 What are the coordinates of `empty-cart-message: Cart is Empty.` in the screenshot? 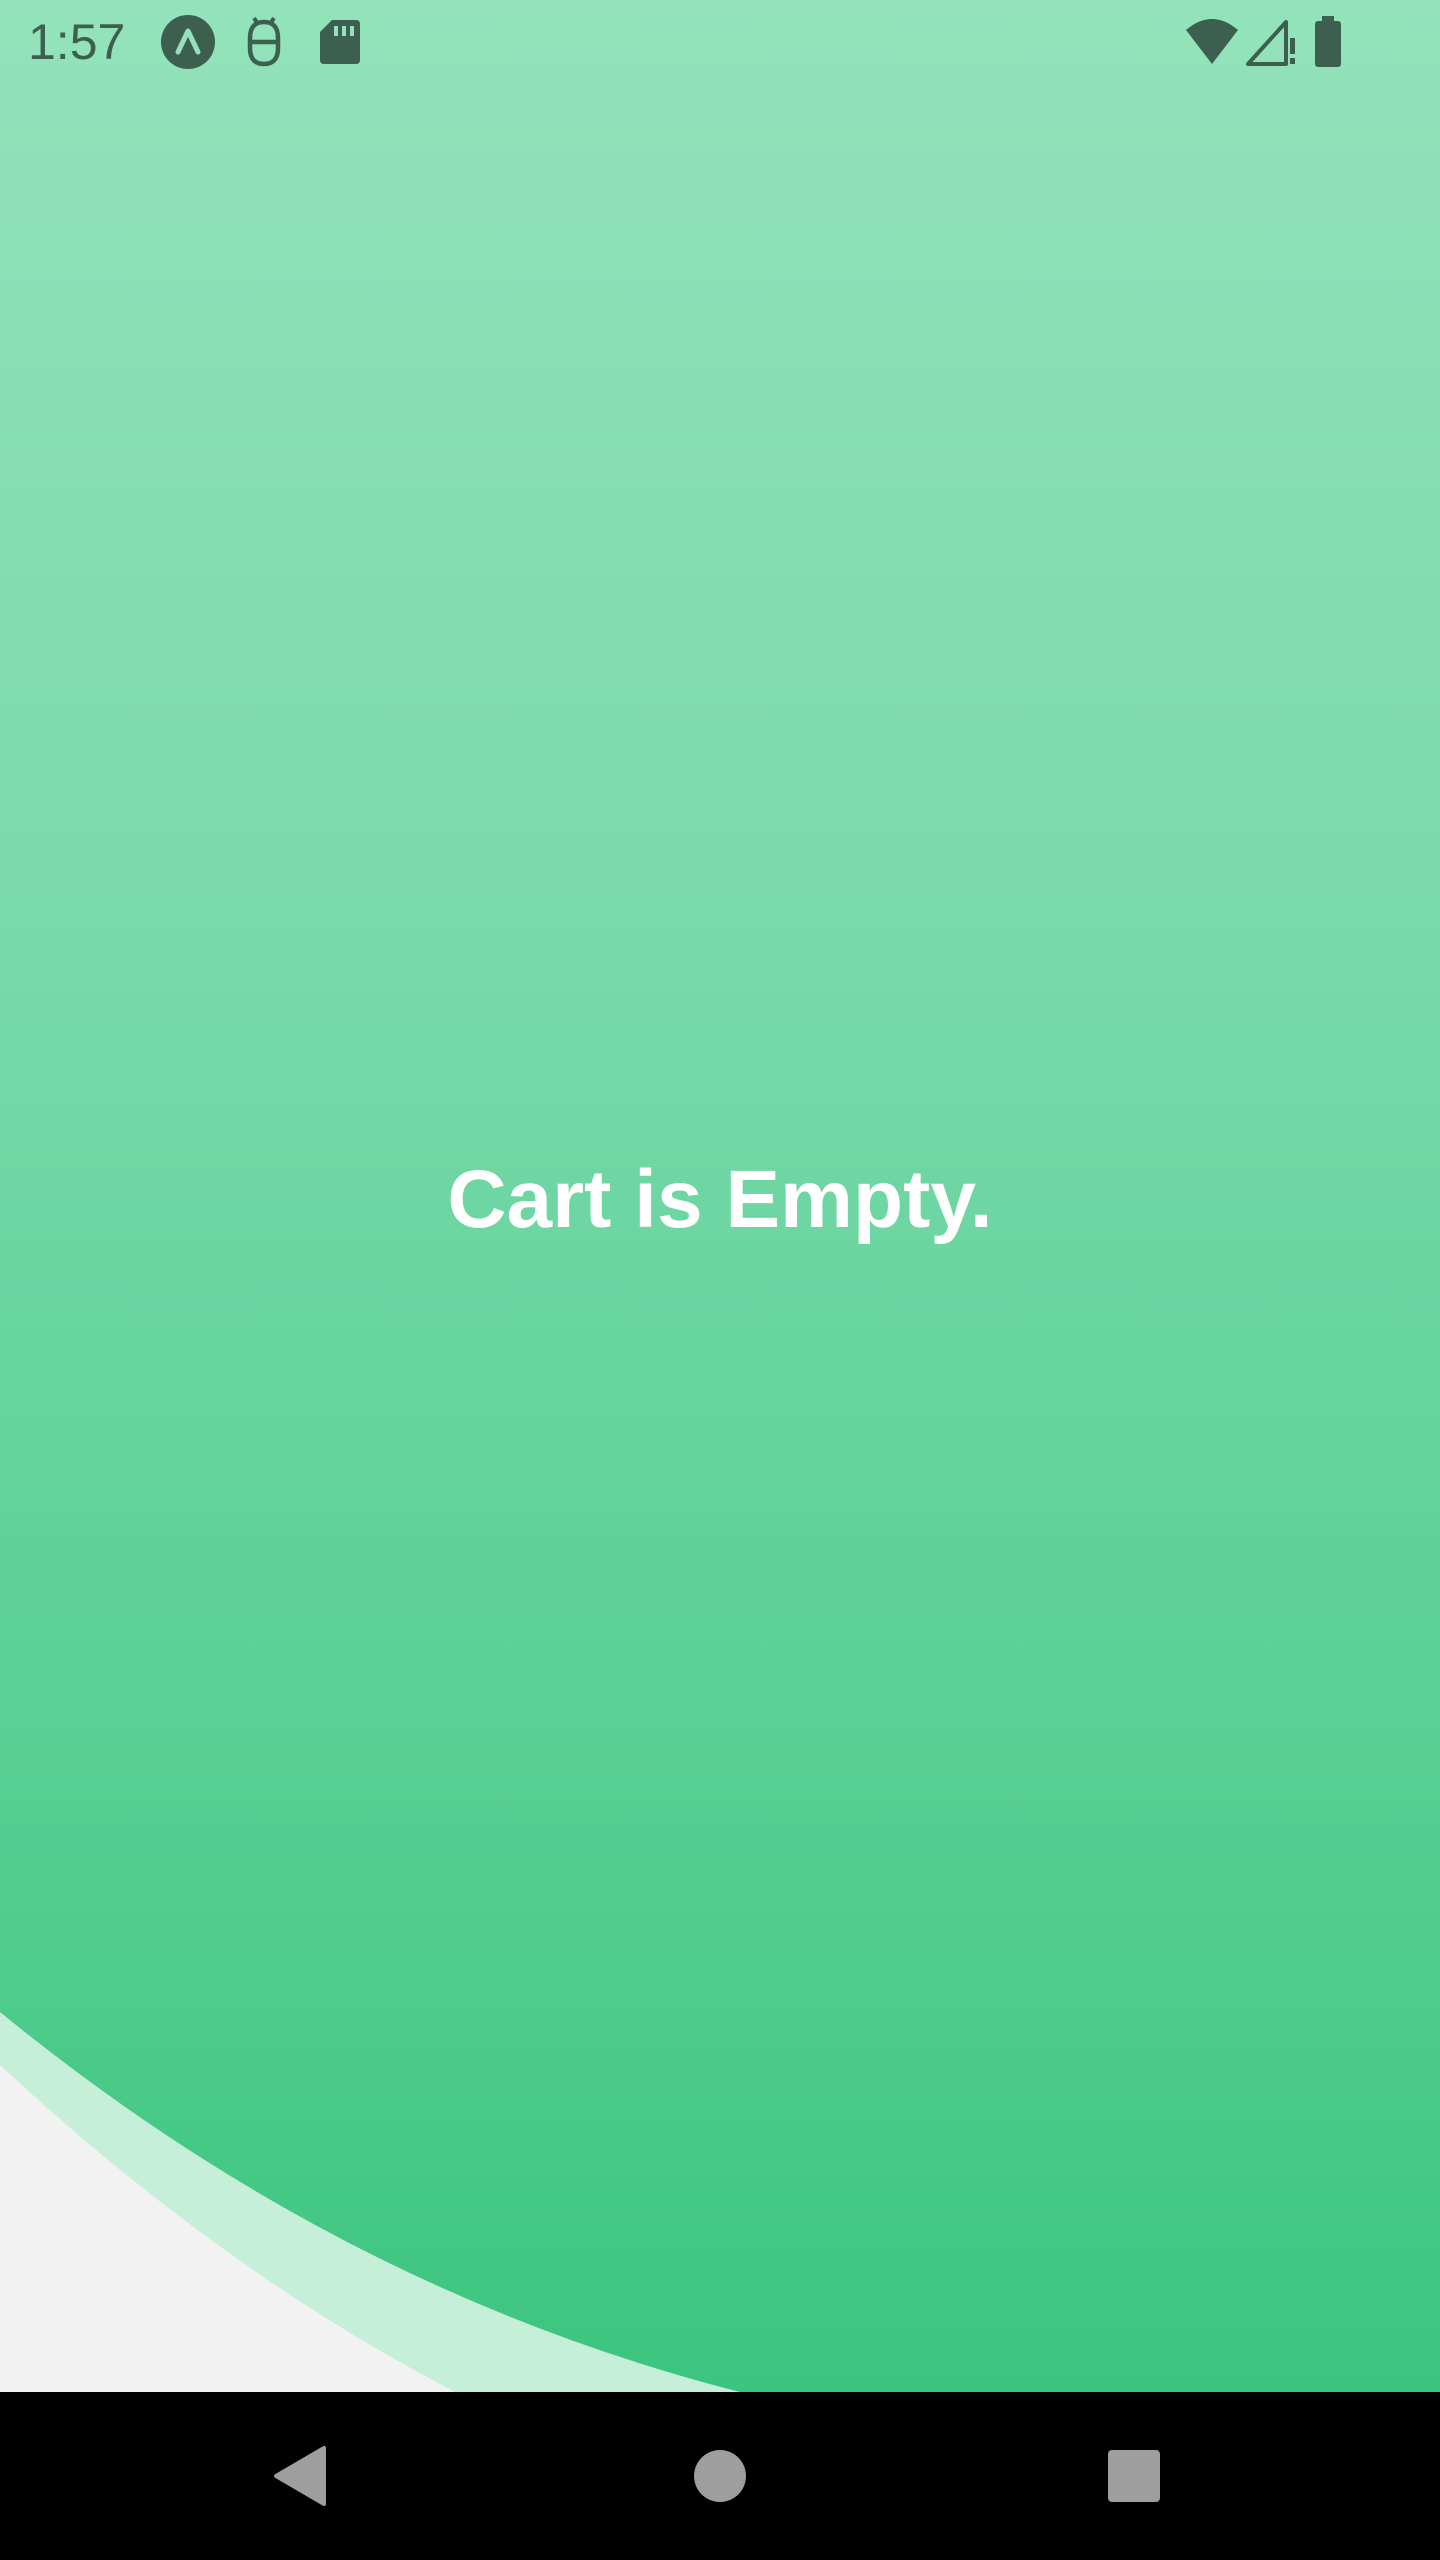 It's located at (720, 1199).